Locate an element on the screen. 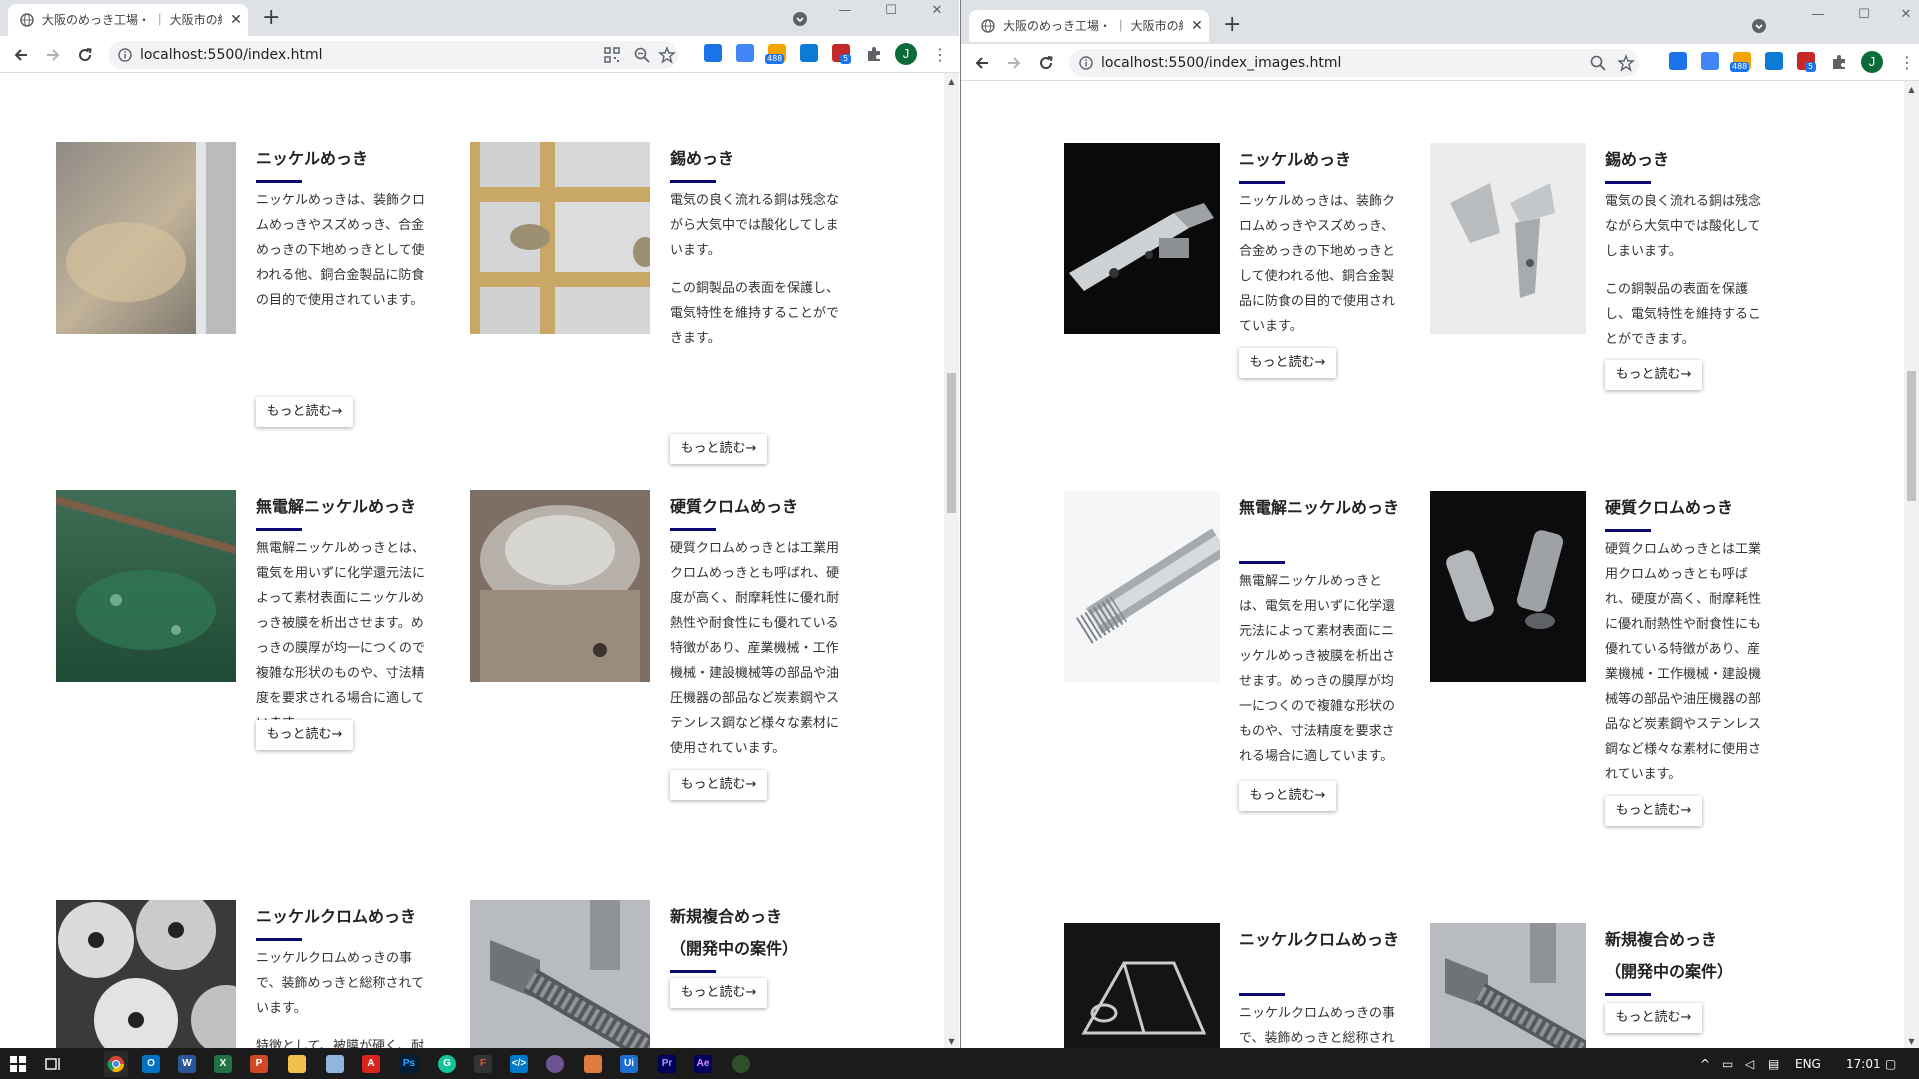  battery-icon: ▭ is located at coordinates (1727, 1064).